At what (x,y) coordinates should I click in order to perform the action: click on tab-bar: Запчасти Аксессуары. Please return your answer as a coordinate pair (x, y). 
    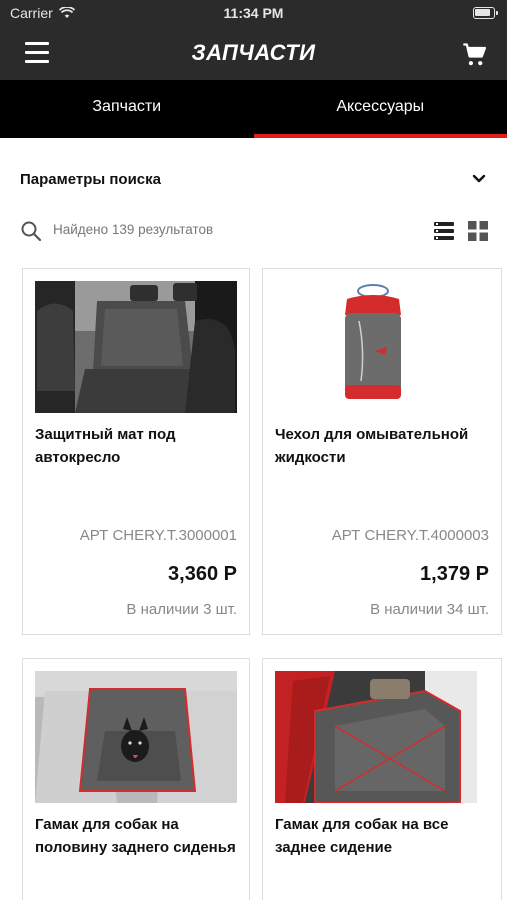
    Looking at the image, I should click on (253, 109).